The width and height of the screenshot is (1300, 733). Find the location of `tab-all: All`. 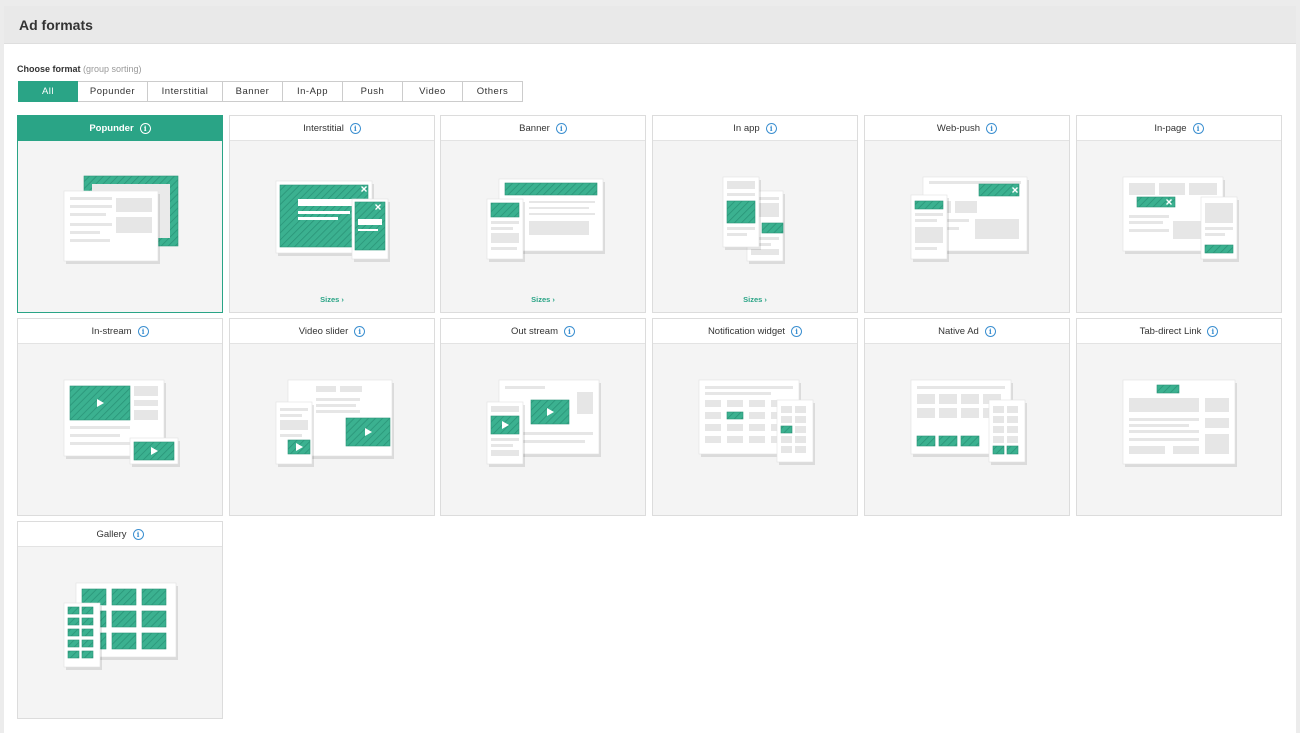

tab-all: All is located at coordinates (48, 91).